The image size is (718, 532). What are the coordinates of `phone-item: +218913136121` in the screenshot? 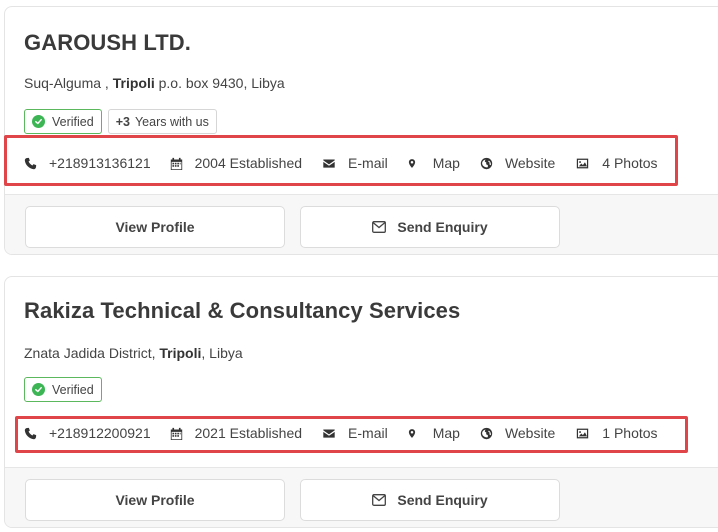 It's located at (87, 163).